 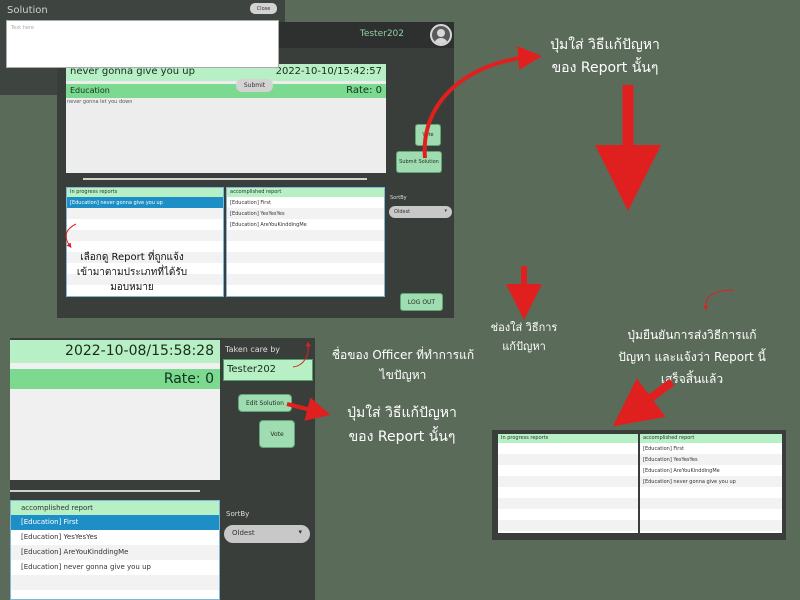 What do you see at coordinates (90, 90) in the screenshot?
I see `report-category: Education` at bounding box center [90, 90].